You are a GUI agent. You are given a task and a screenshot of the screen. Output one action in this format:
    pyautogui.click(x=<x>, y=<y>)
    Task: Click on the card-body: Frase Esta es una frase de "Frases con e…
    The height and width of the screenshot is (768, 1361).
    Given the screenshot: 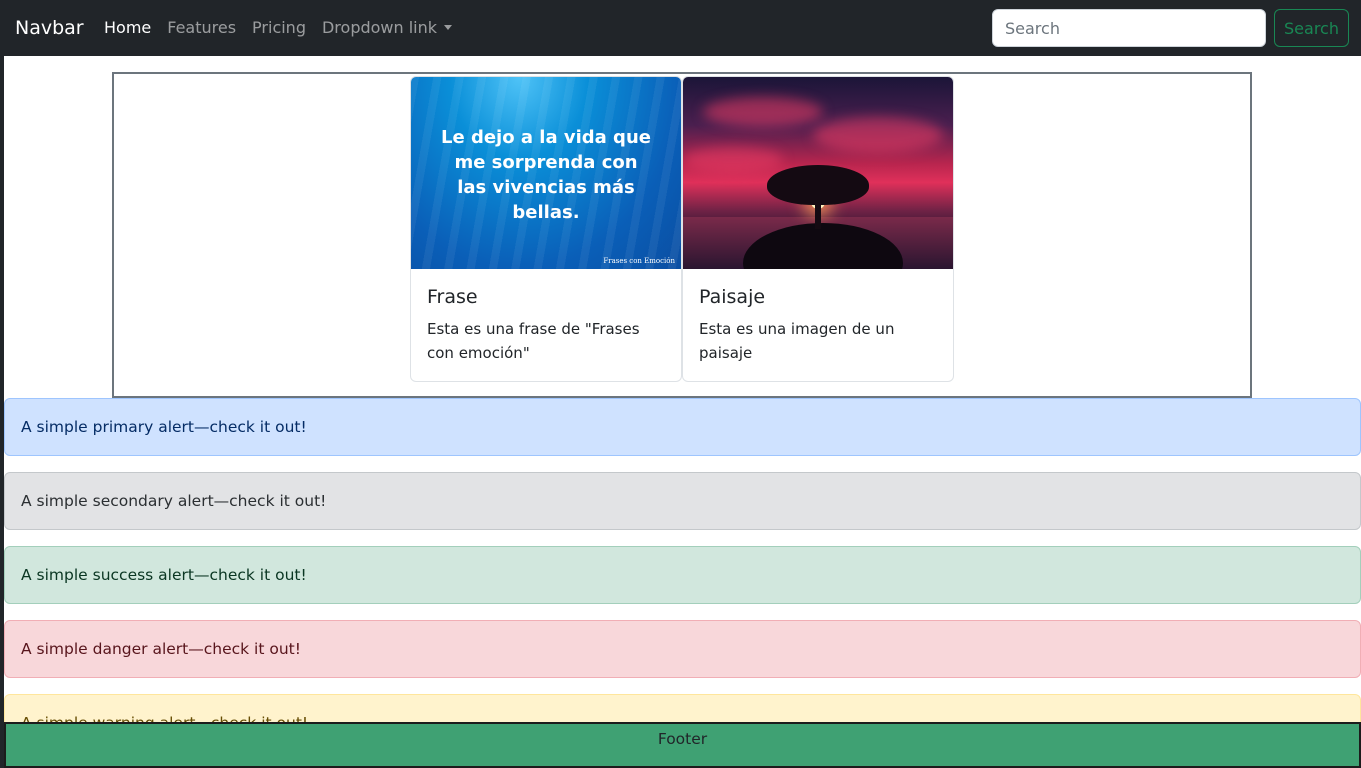 What is the action you would take?
    pyautogui.click(x=546, y=325)
    